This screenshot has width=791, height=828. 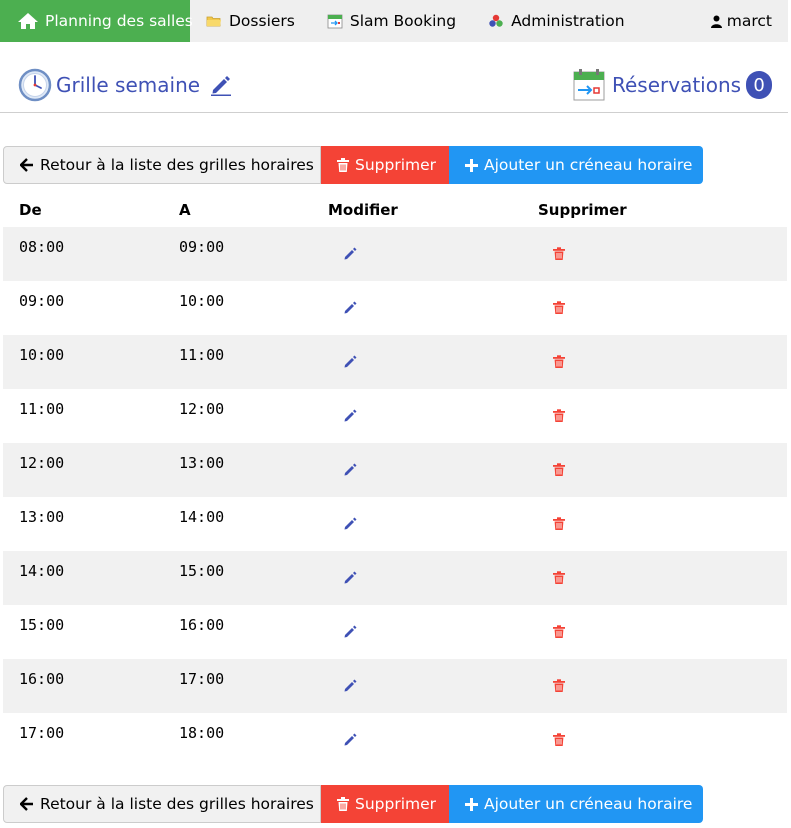 I want to click on pencil-icon, so click(x=221, y=85).